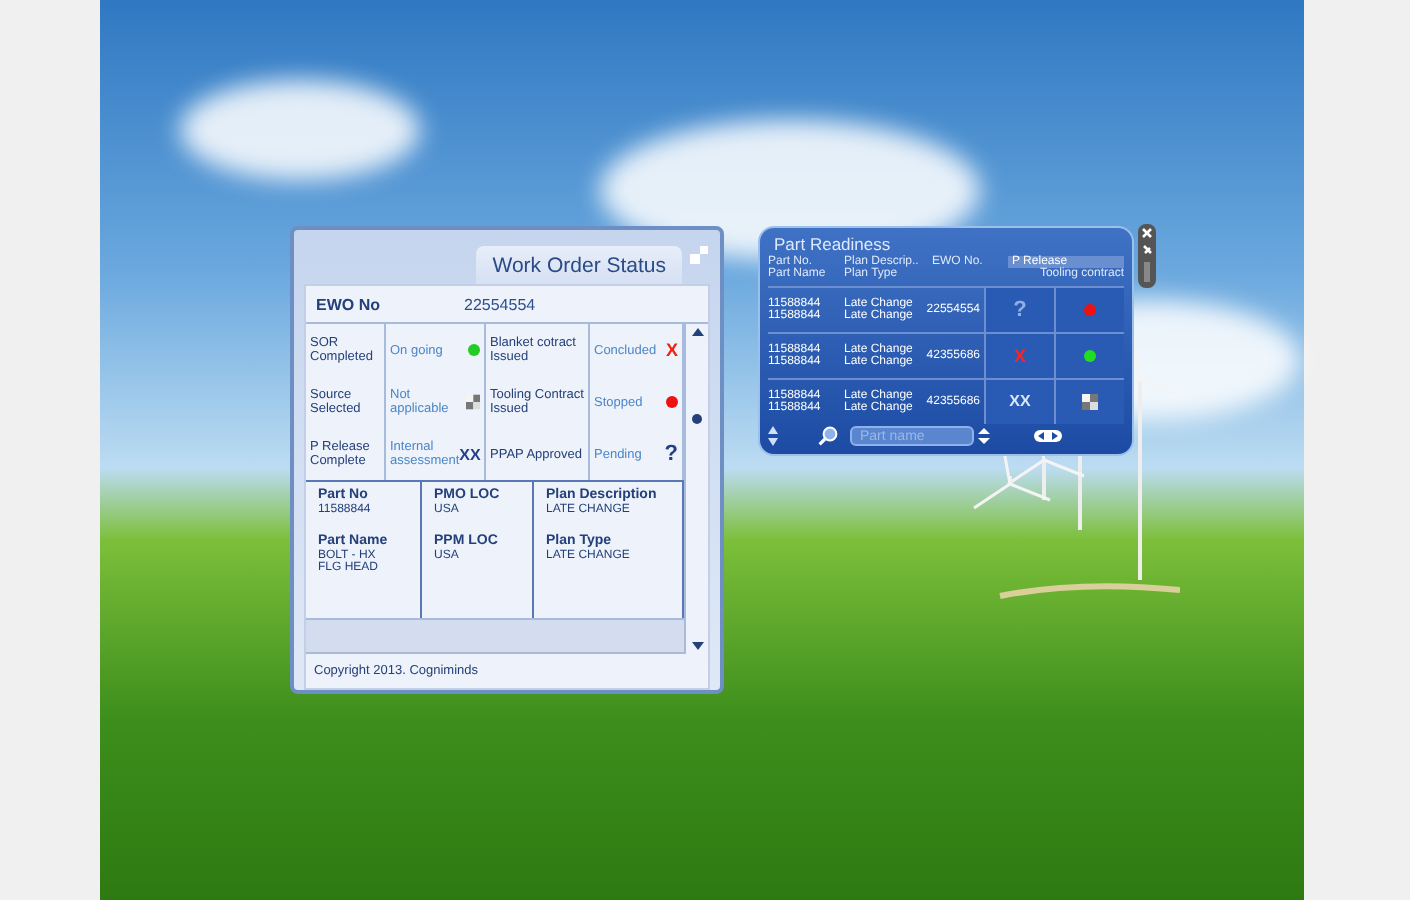  What do you see at coordinates (773, 436) in the screenshot?
I see `up-down-arrows-icon` at bounding box center [773, 436].